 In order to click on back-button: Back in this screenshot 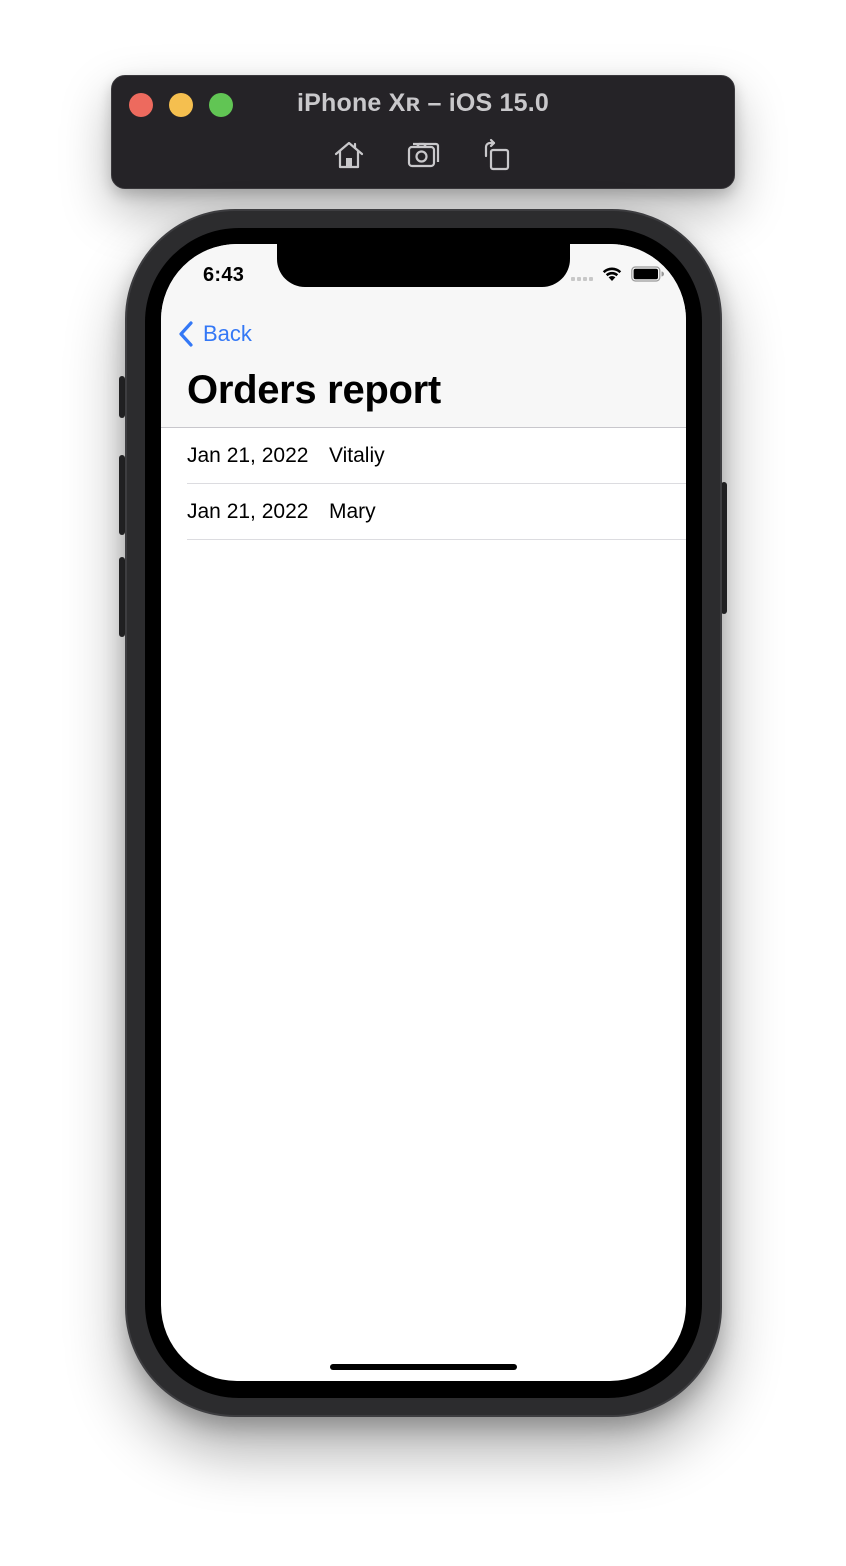, I will do `click(214, 334)`.